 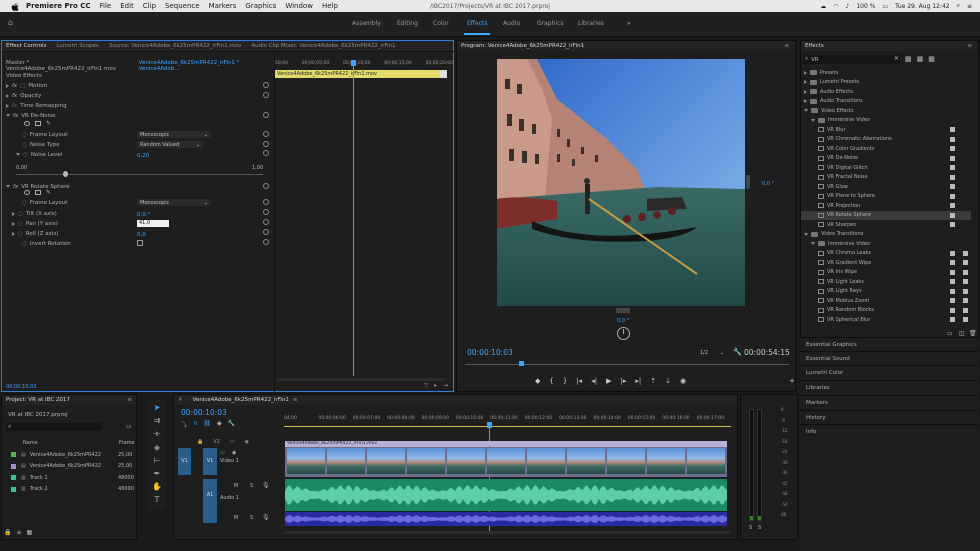 I want to click on pen-mask-icon: ✎, so click(x=48, y=124).